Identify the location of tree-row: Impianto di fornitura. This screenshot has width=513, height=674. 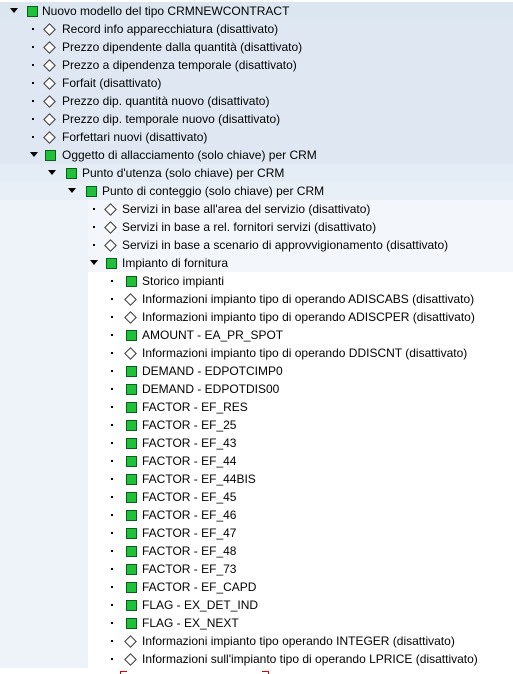
(256, 263).